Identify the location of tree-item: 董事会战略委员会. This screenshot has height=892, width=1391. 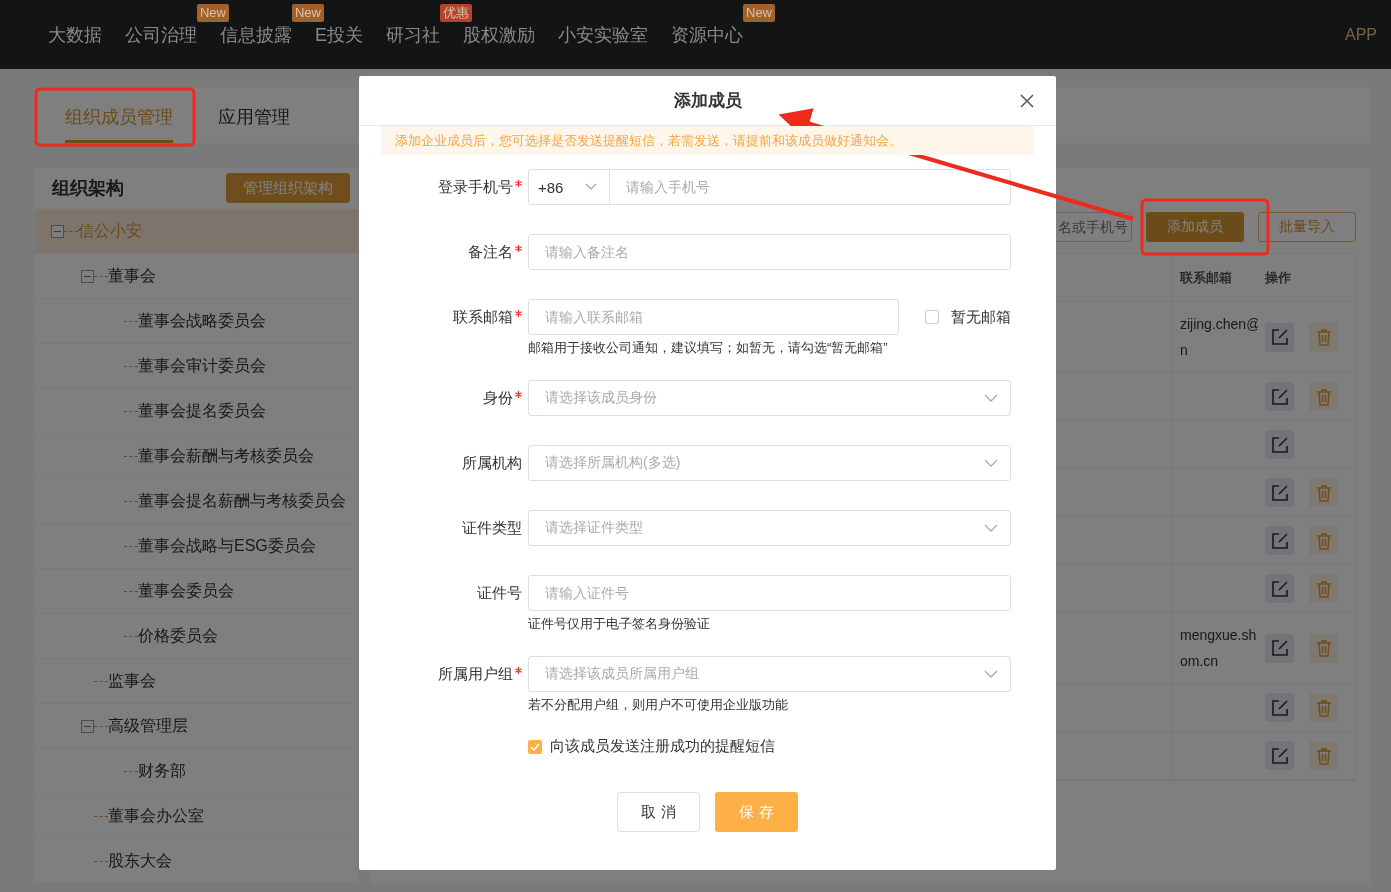
(196, 321).